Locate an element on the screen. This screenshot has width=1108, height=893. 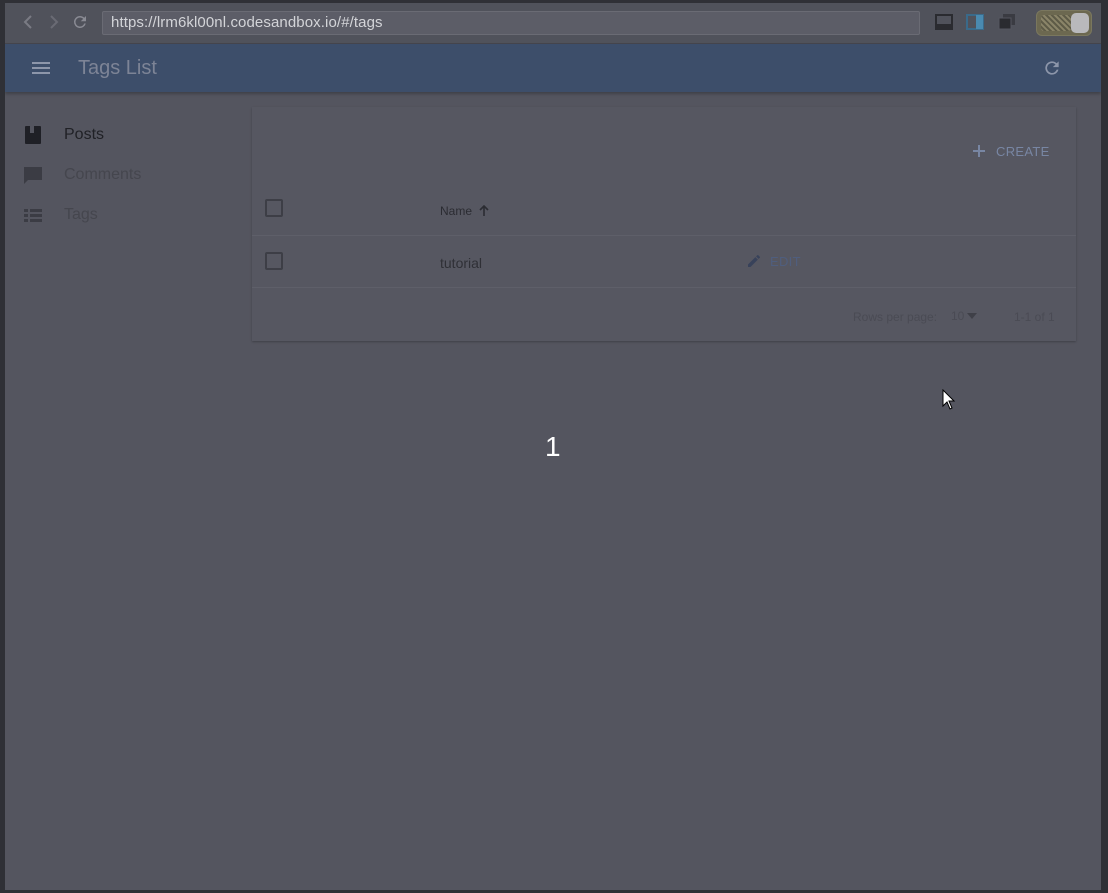
dock-bottom-icon is located at coordinates (944, 22).